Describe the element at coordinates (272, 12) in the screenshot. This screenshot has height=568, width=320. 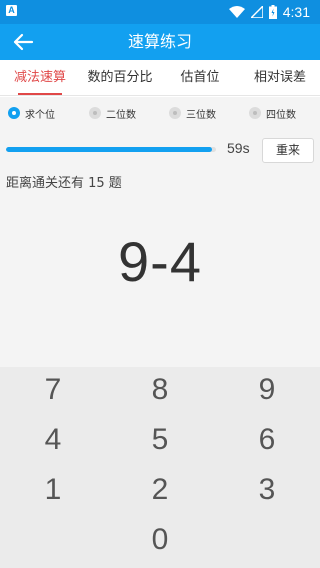
I see `battery-icon` at that location.